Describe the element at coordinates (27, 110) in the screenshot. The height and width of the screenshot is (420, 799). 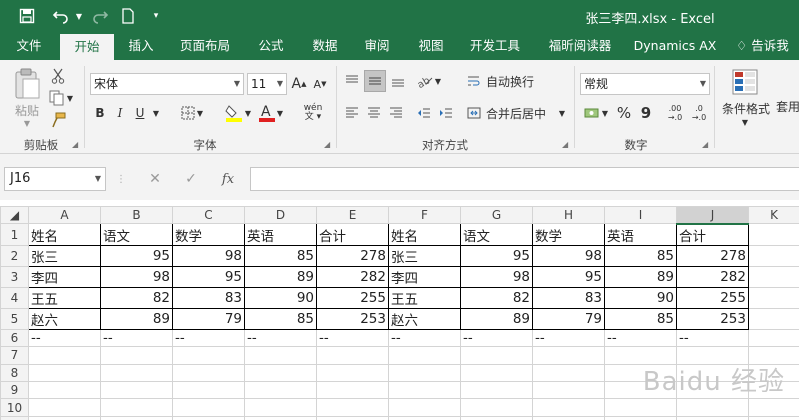
I see `paste-button: 粘贴` at that location.